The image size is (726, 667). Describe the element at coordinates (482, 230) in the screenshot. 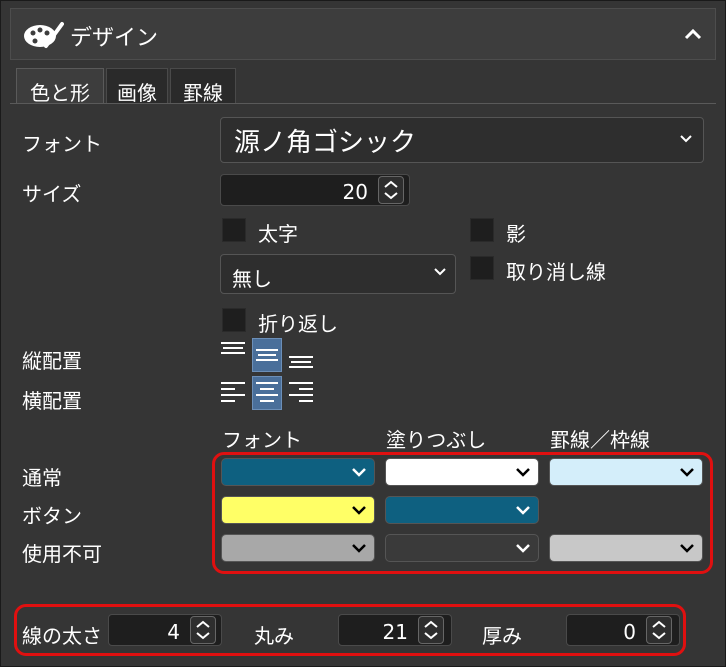

I see `shadow-checkbox` at that location.